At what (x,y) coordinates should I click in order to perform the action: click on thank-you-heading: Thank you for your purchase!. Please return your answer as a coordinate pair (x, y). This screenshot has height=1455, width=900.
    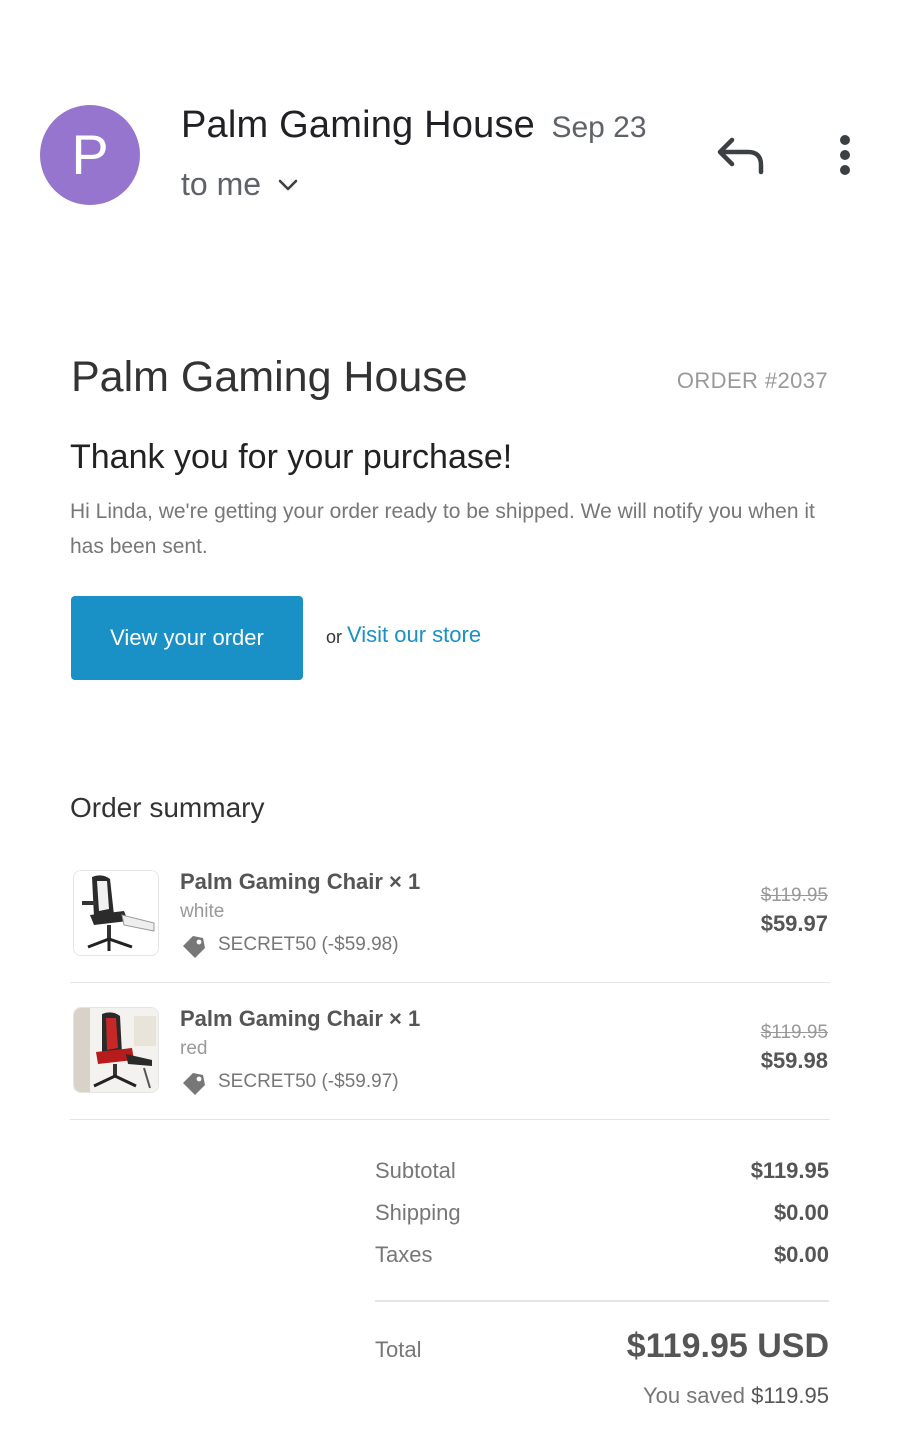
    Looking at the image, I should click on (291, 457).